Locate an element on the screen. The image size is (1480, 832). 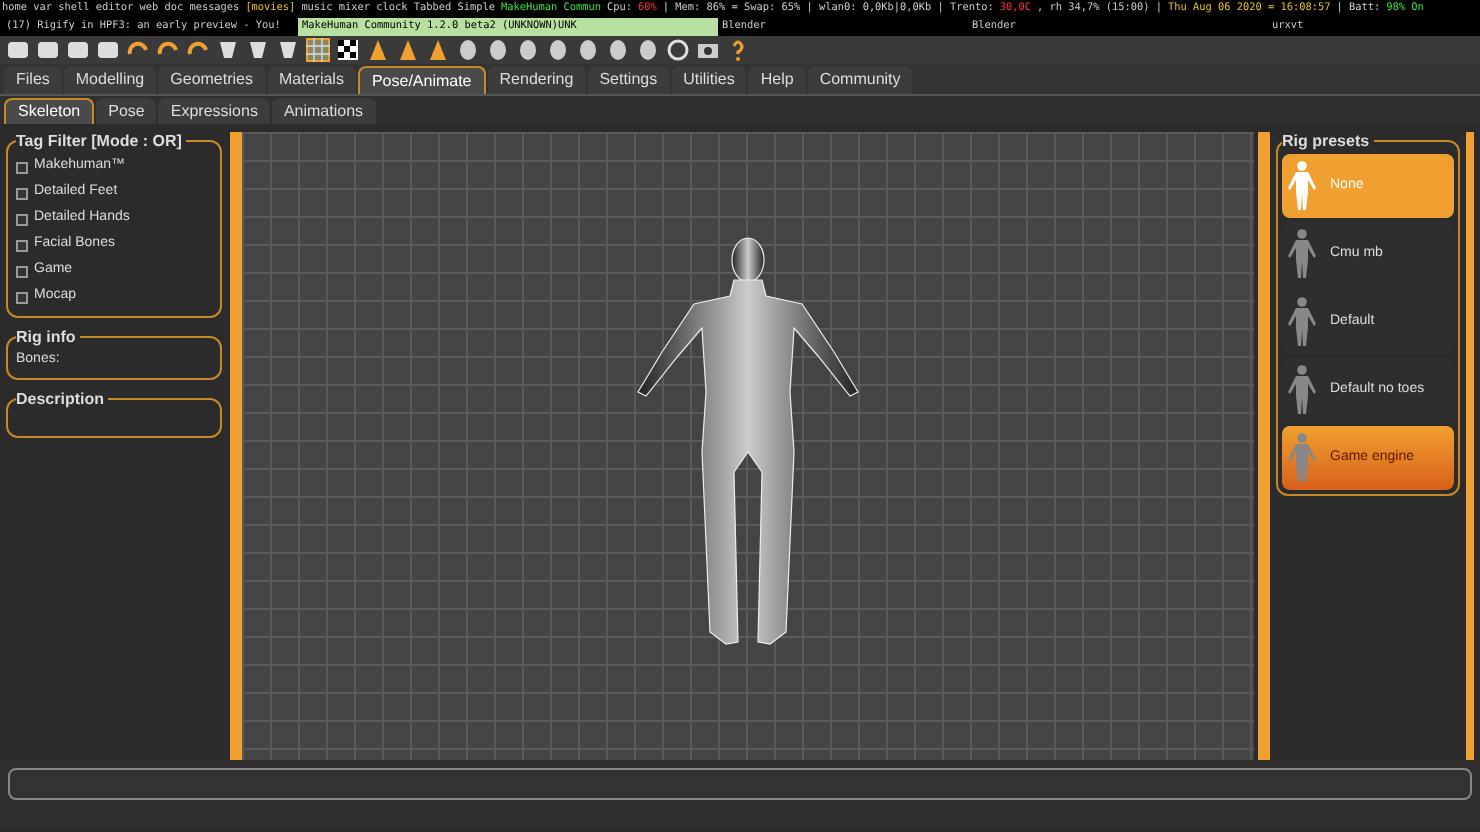
circle-icon is located at coordinates (678, 50).